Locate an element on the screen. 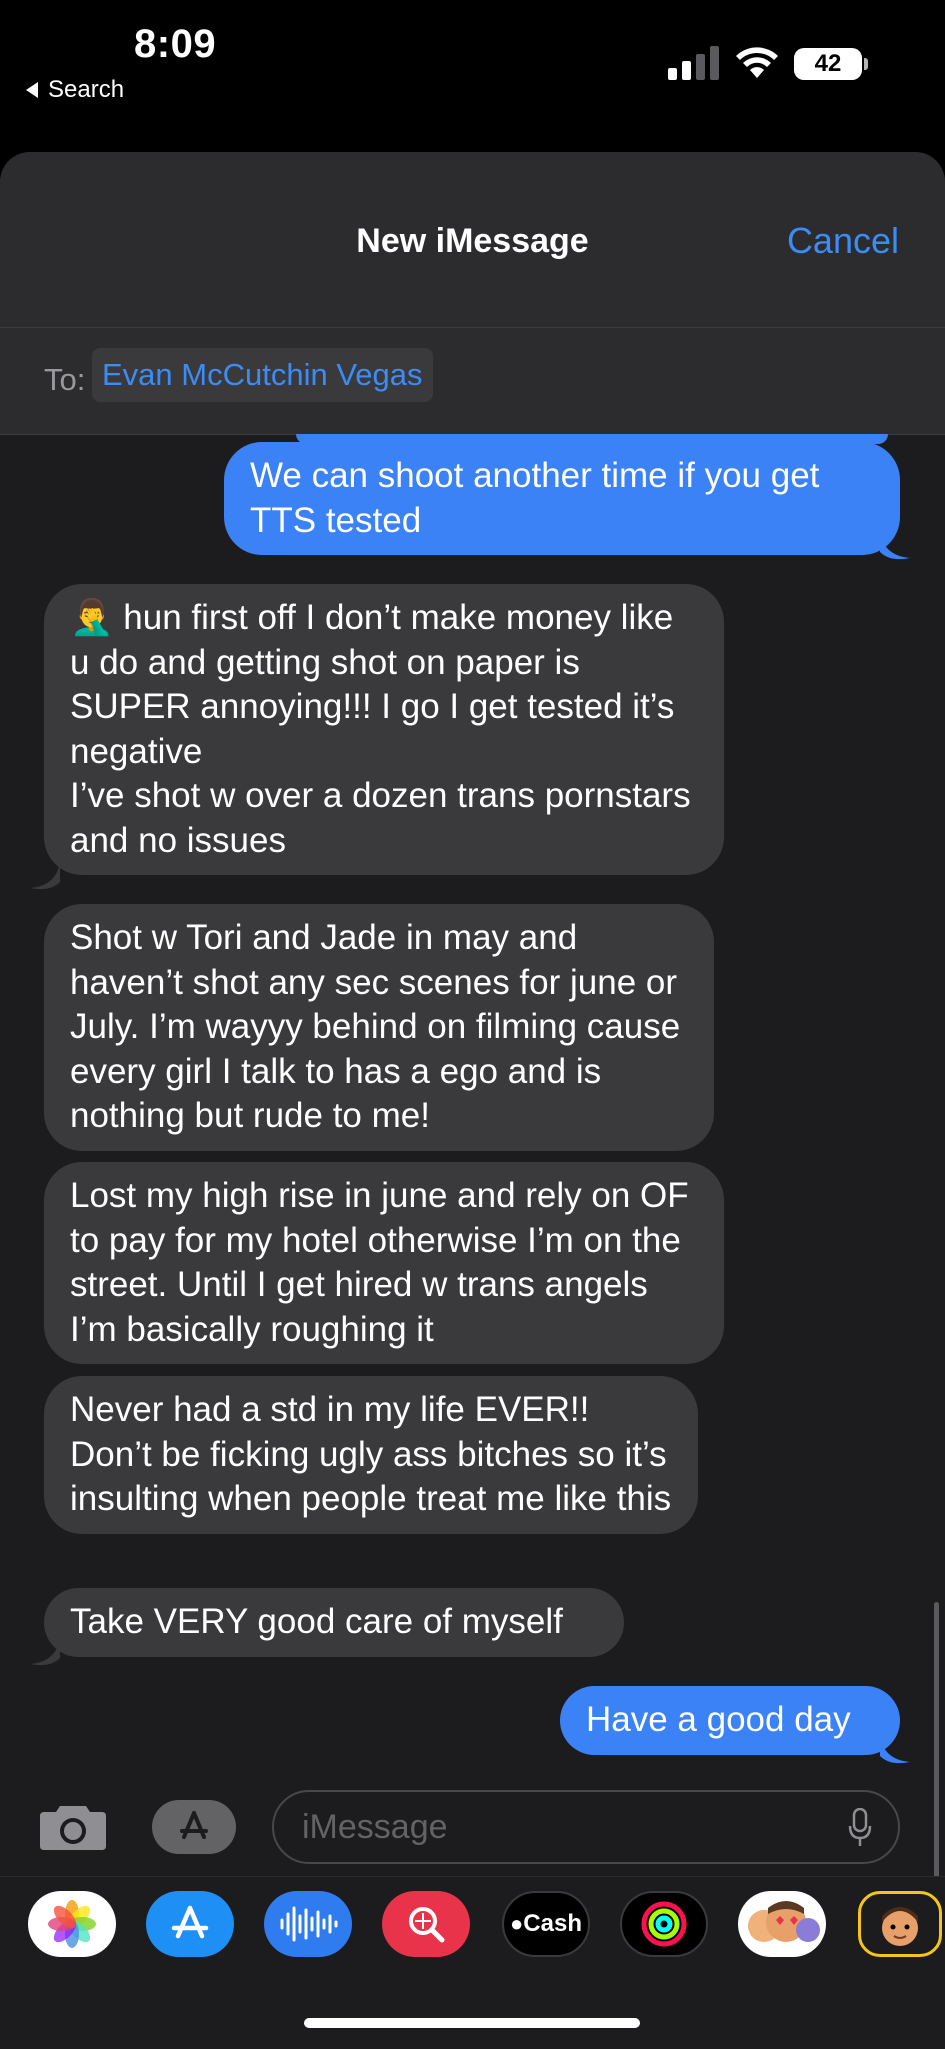 This screenshot has width=945, height=2049. wifi-icon is located at coordinates (757, 62).